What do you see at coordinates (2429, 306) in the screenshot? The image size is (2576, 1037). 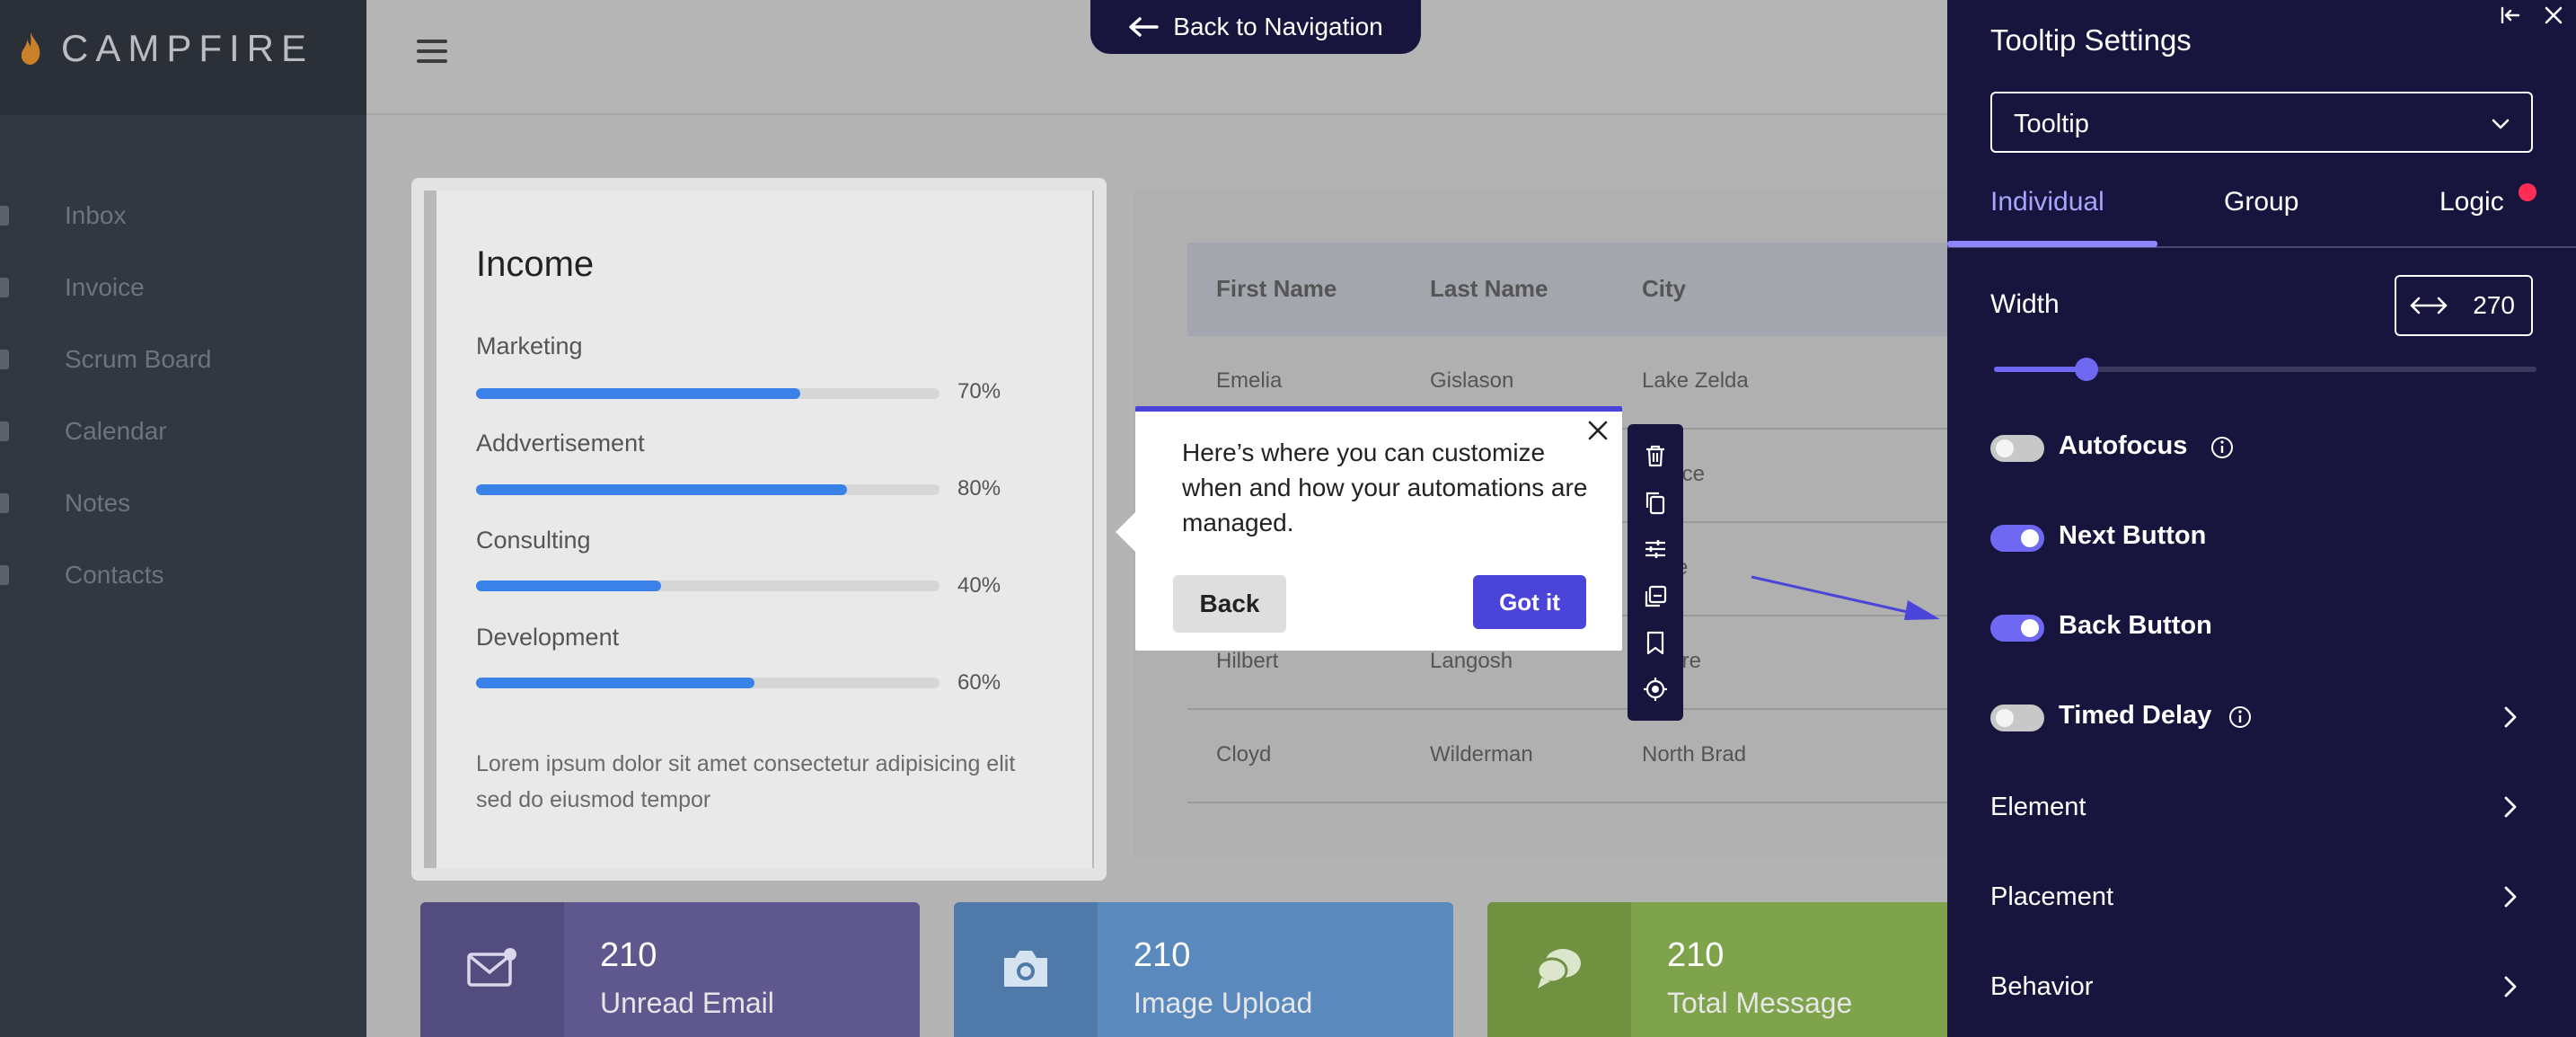 I see `horizontal-resize-icon` at bounding box center [2429, 306].